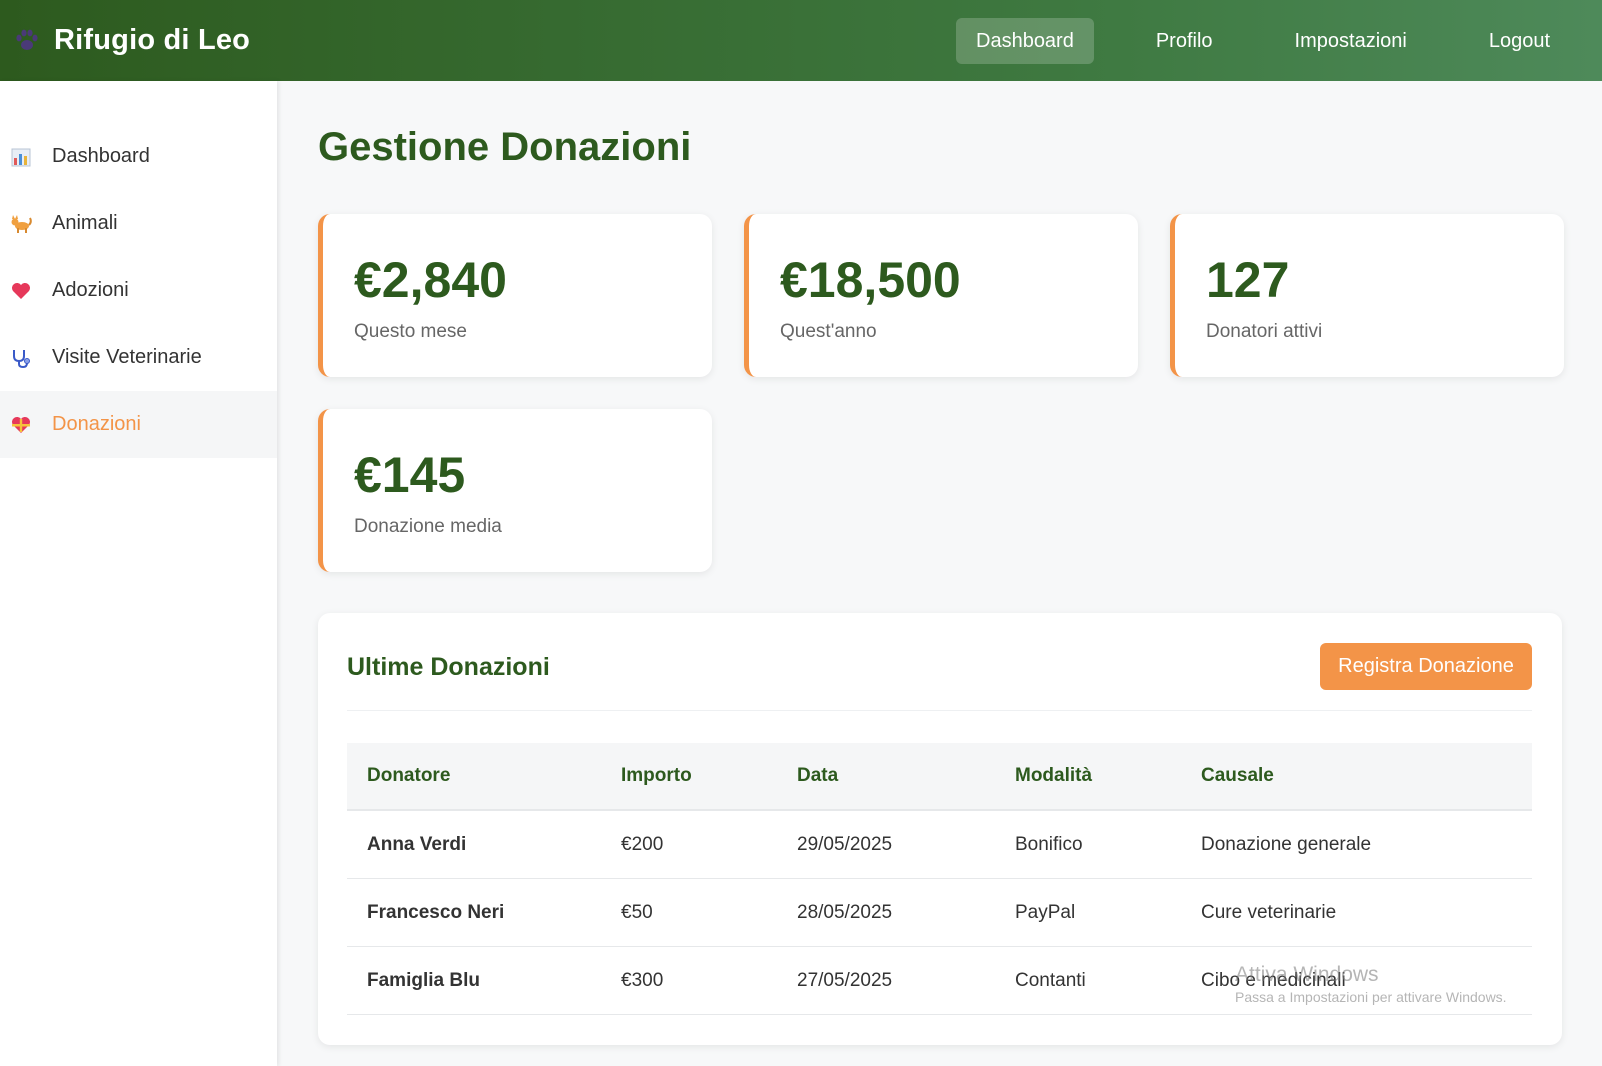  What do you see at coordinates (642, 844) in the screenshot?
I see `table-cell: €200` at bounding box center [642, 844].